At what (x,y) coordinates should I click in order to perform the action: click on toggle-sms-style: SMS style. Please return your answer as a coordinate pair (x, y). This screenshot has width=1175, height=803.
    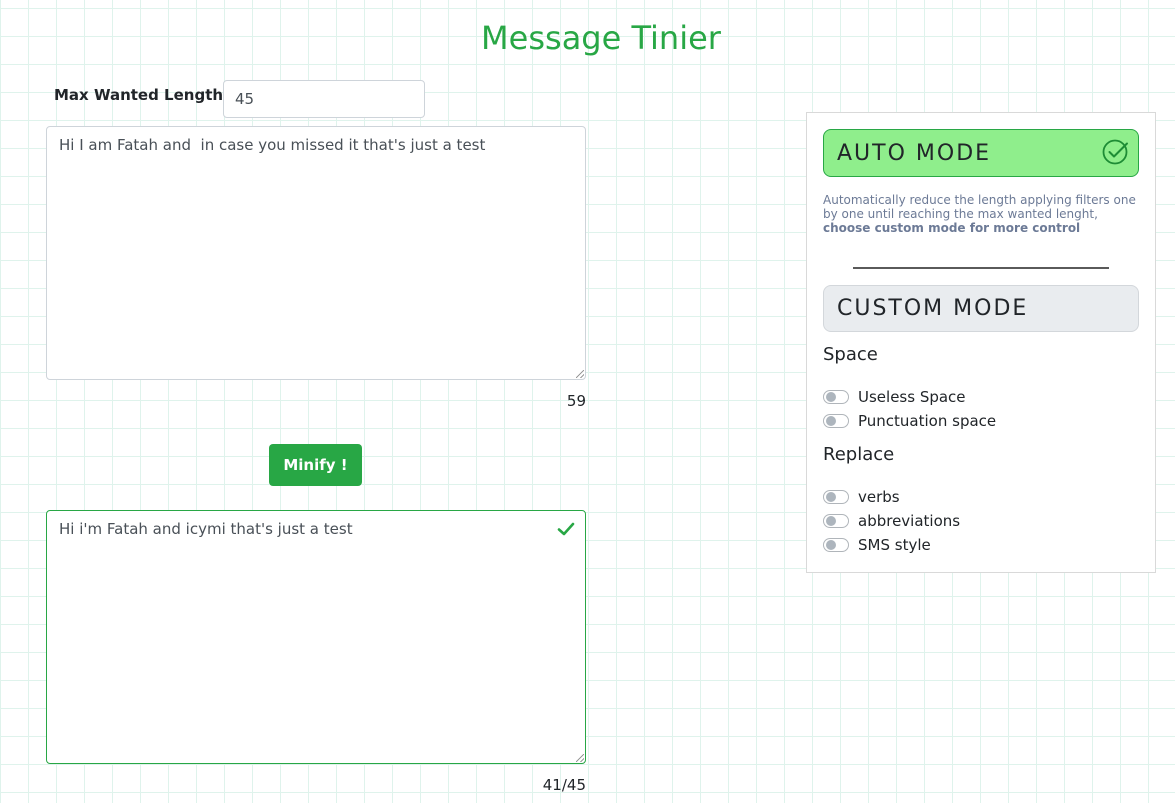
    Looking at the image, I should click on (877, 545).